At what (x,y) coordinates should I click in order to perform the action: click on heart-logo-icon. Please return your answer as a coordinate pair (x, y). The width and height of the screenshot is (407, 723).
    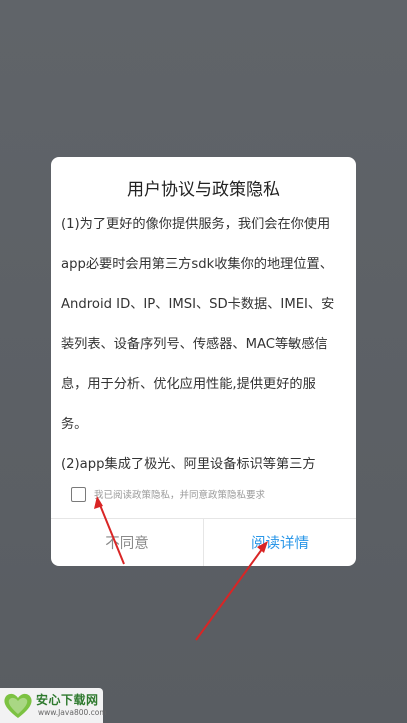
    Looking at the image, I should click on (18, 705).